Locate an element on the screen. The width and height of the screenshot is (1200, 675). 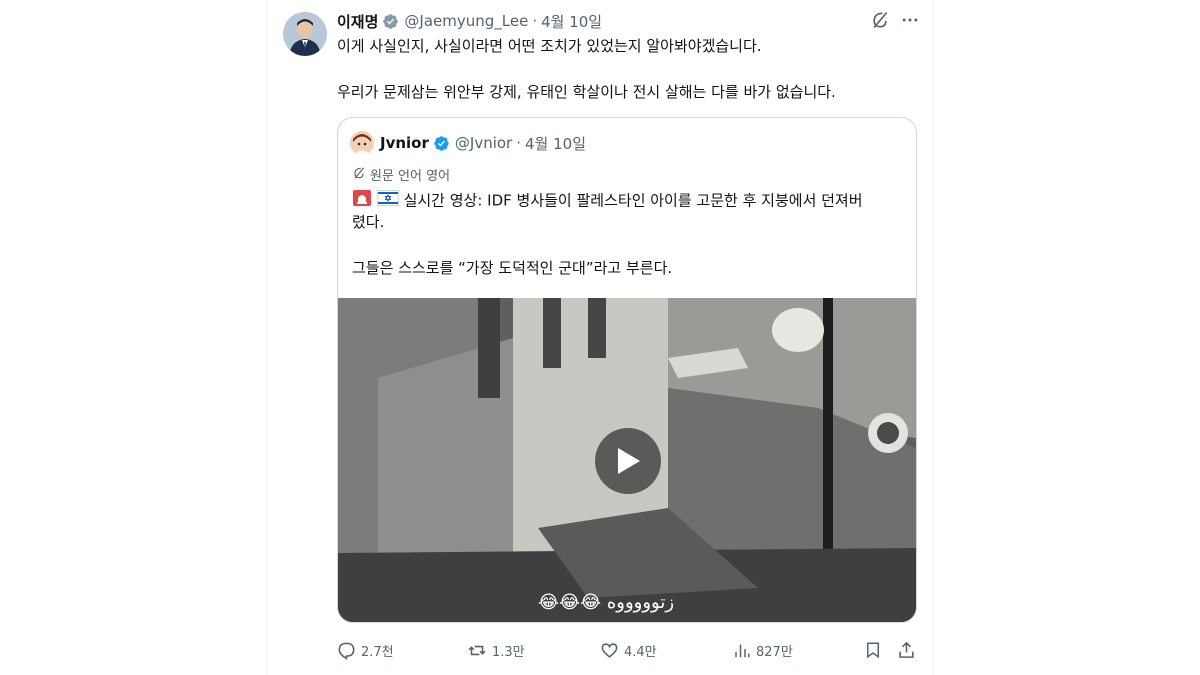
share-icon is located at coordinates (906, 649).